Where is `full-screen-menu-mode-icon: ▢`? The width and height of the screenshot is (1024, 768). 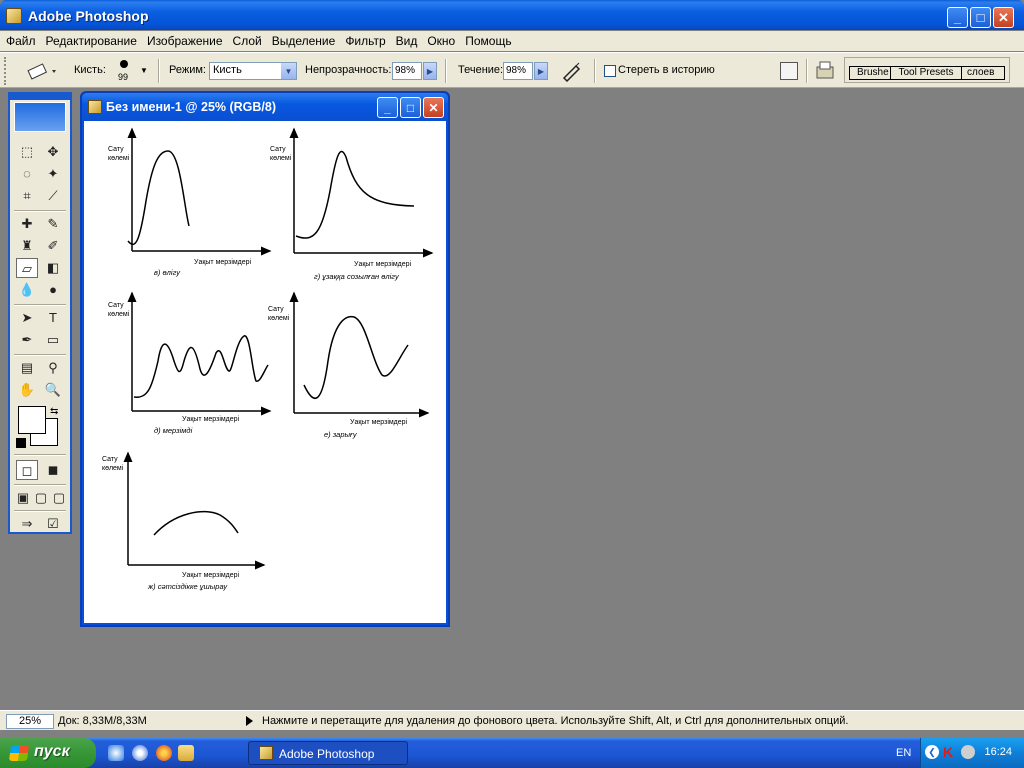 full-screen-menu-mode-icon: ▢ is located at coordinates (41, 498).